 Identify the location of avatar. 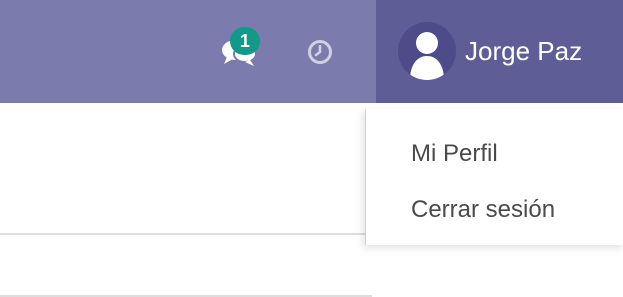
(427, 51).